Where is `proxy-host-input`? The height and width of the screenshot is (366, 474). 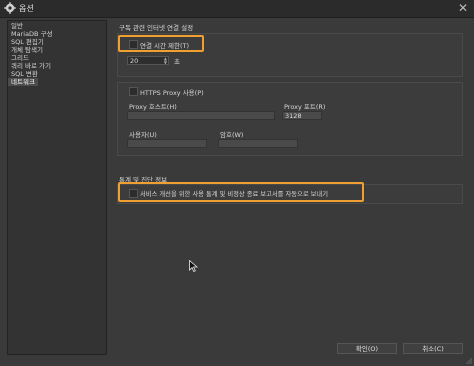
proxy-host-input is located at coordinates (201, 115).